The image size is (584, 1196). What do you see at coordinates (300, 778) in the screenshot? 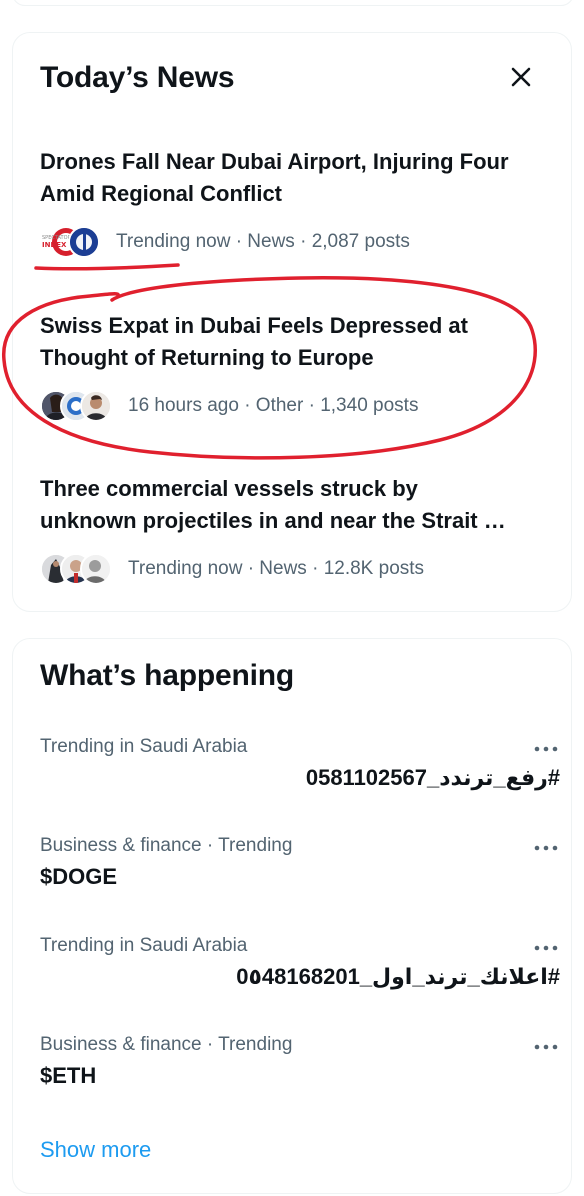
I see `trend-name: #رفع_ترندد_0581102567` at bounding box center [300, 778].